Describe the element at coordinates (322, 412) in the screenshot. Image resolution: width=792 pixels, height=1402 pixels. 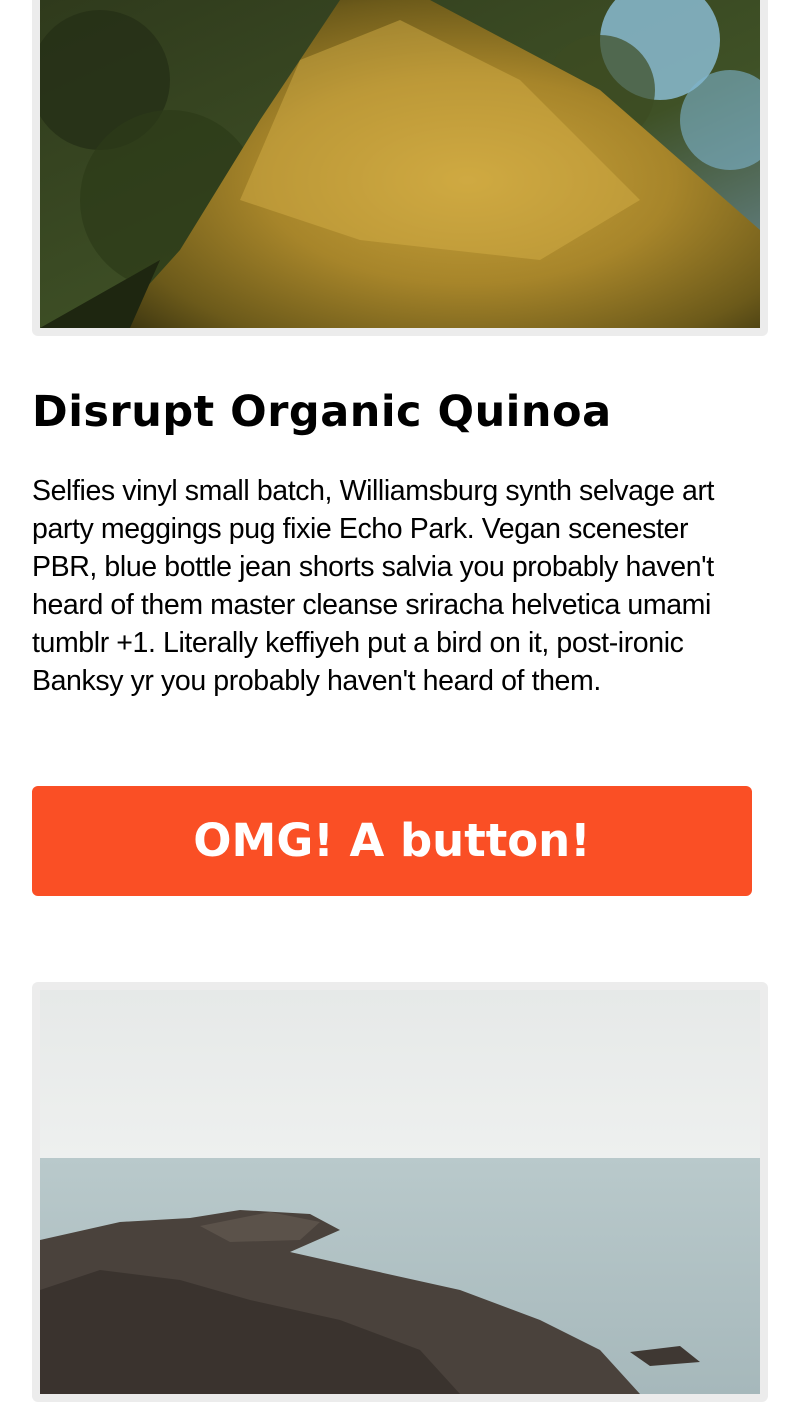
I see `article-title: Disrupt Organic Quinoa` at that location.